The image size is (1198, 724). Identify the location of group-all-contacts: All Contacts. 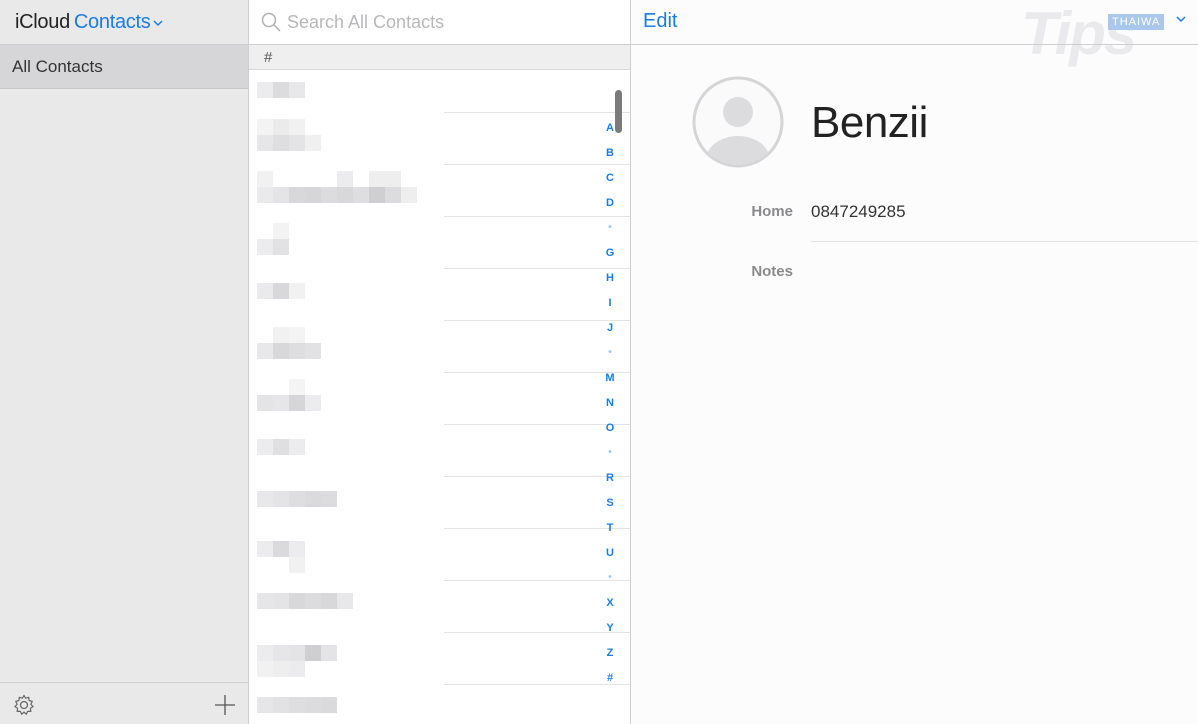
(124, 67).